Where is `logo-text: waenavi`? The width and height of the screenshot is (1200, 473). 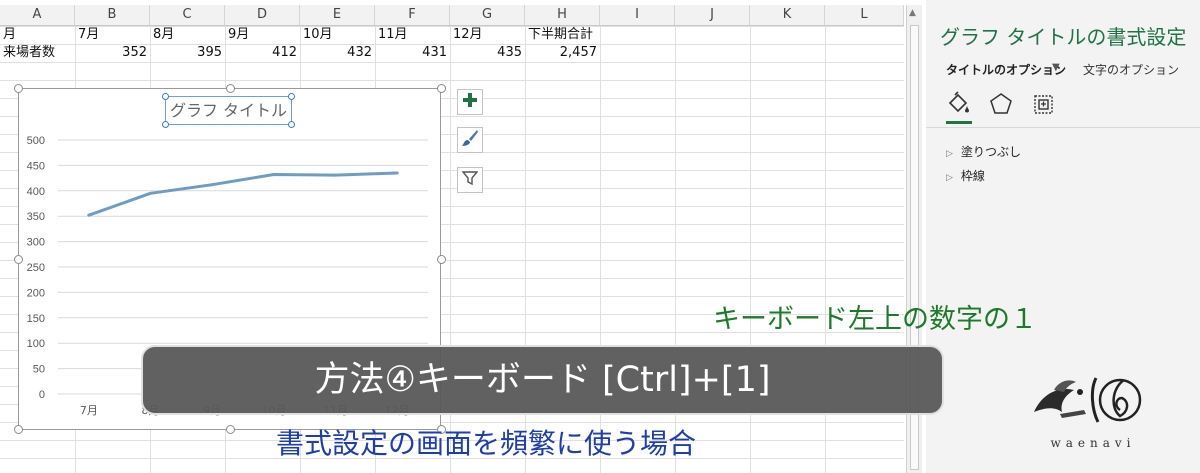 logo-text: waenavi is located at coordinates (1093, 443).